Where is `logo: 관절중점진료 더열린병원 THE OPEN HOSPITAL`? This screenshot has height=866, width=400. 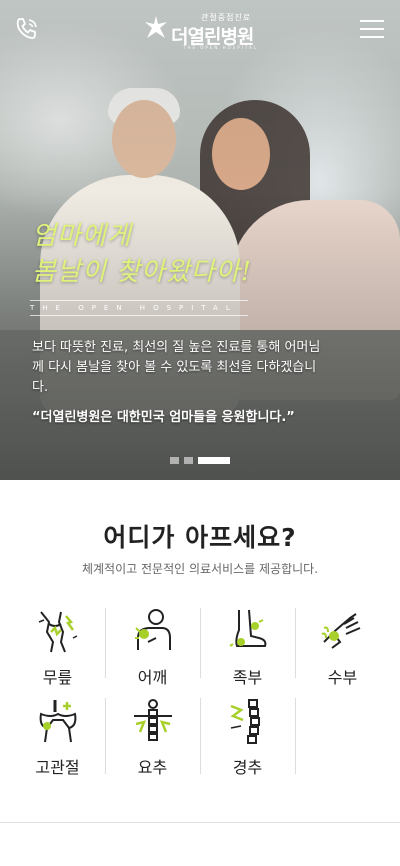 logo: 관절중점진료 더열린병원 THE OPEN HOSPITAL is located at coordinates (202, 31).